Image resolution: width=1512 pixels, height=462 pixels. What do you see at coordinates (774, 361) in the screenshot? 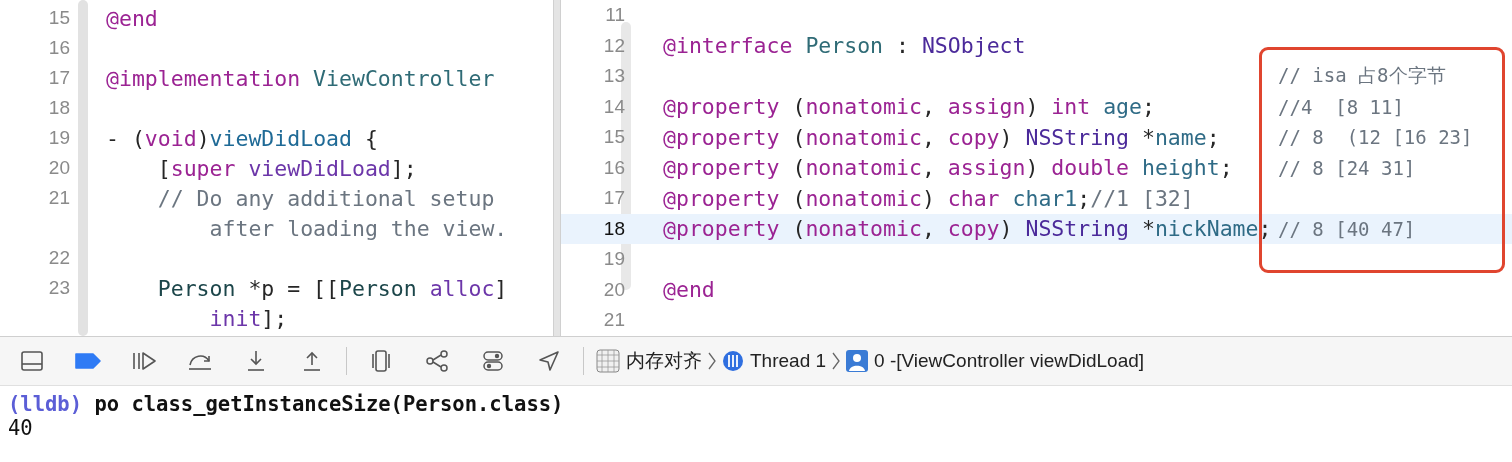
I see `breadcrumb-item: Thread 1` at bounding box center [774, 361].